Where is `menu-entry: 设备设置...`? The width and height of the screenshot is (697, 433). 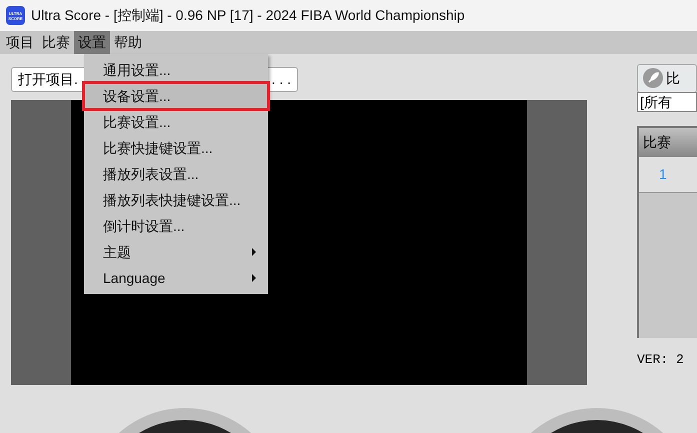
menu-entry: 设备设置... is located at coordinates (176, 96).